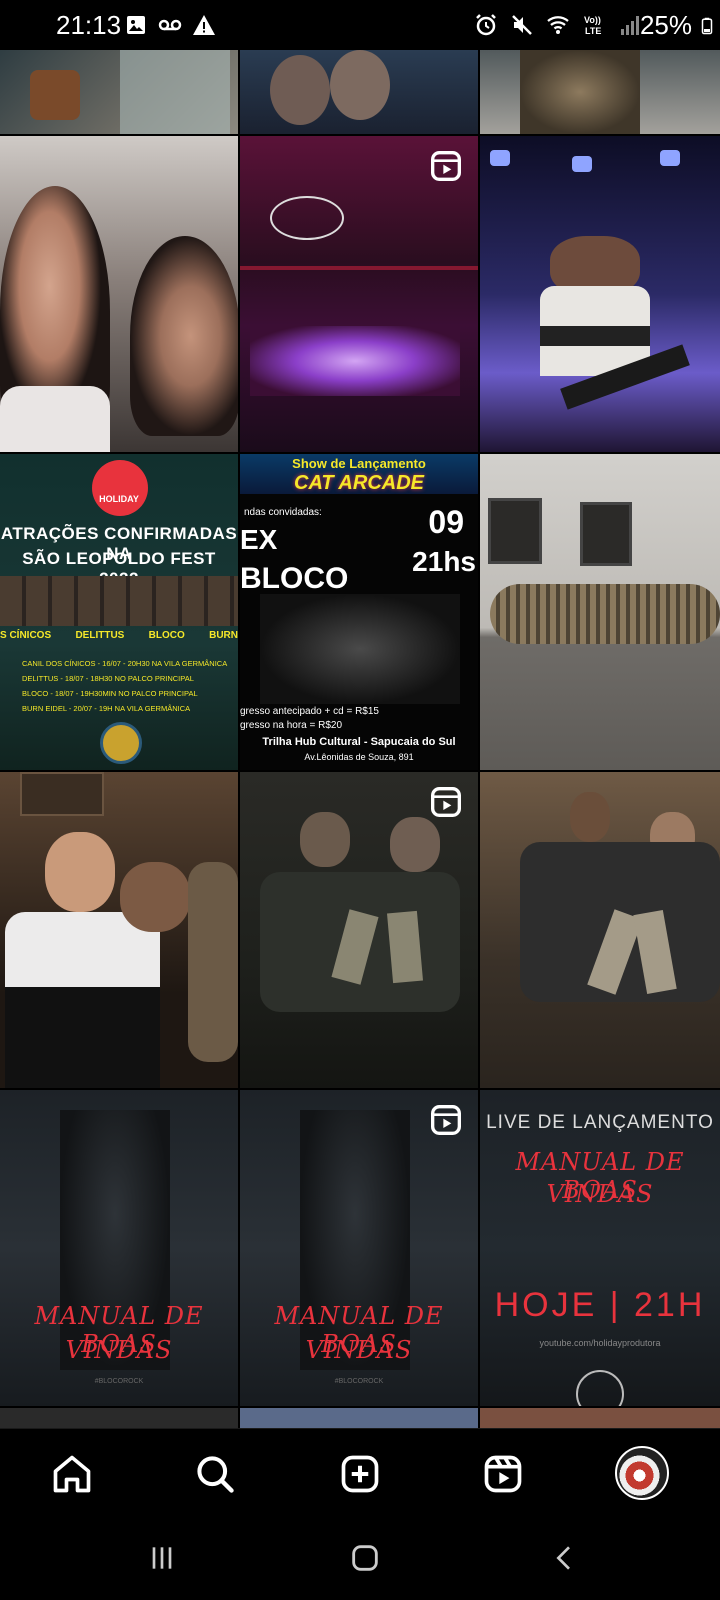 This screenshot has height=1600, width=720. What do you see at coordinates (600, 1343) in the screenshot?
I see `live-url: youtube.com/holidayprodutora` at bounding box center [600, 1343].